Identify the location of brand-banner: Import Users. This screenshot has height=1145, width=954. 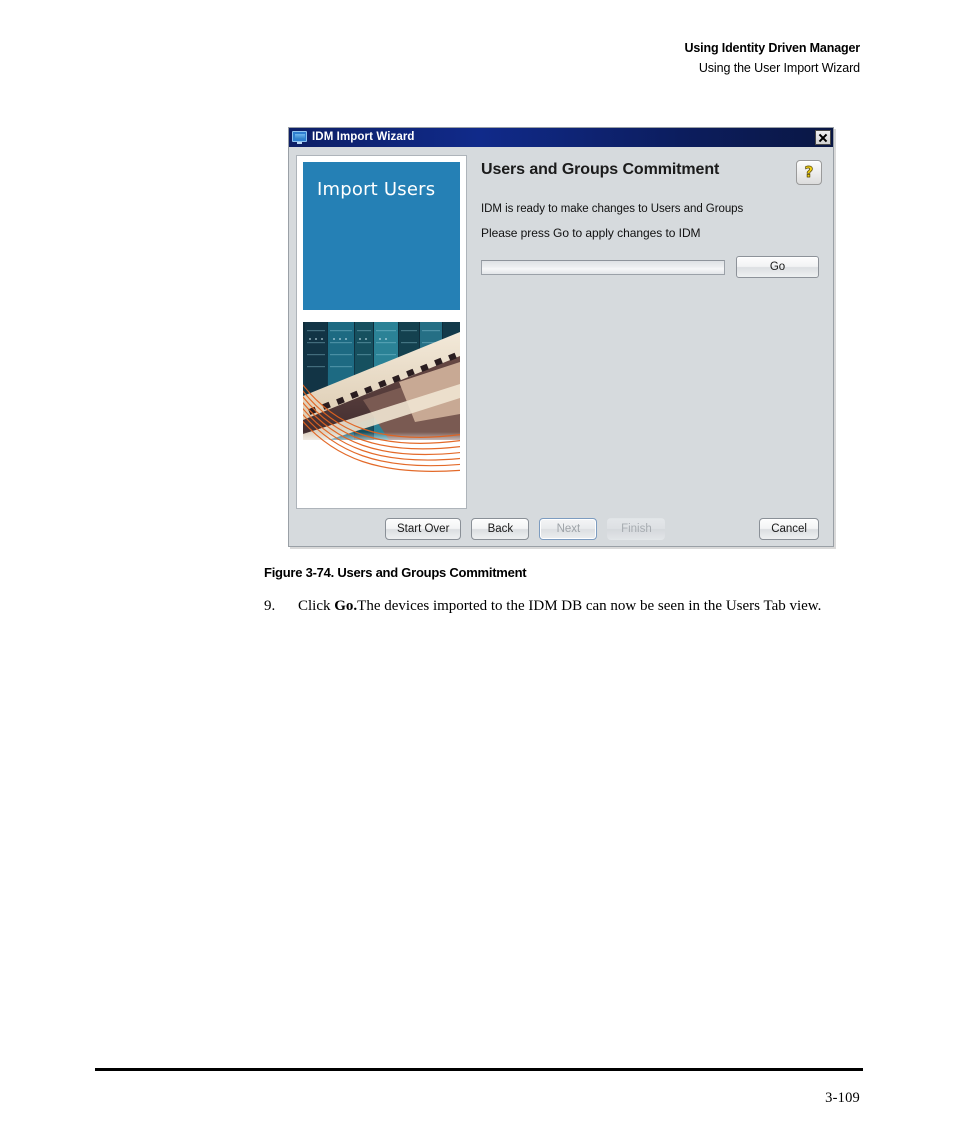
(381, 236).